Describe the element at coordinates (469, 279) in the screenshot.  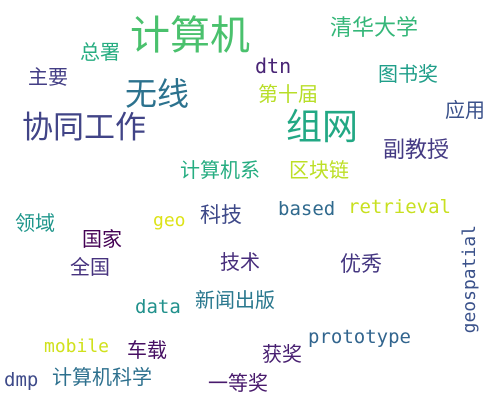
I see `word-geospatial: geospatial` at that location.